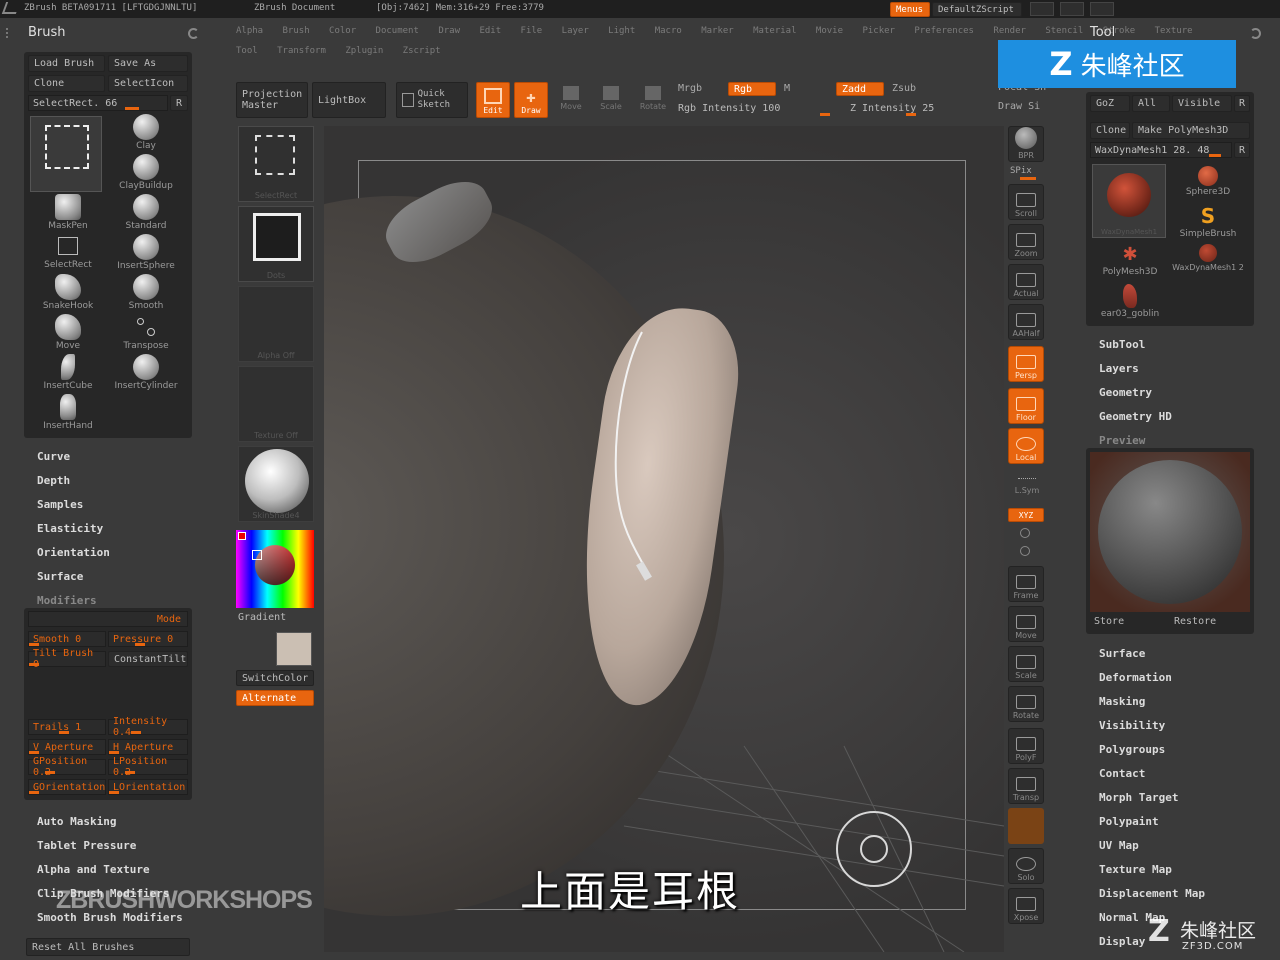 Image resolution: width=1280 pixels, height=960 pixels. I want to click on main-menu-bar-row2: Tool Transform Zplugin Zscript, so click(345, 51).